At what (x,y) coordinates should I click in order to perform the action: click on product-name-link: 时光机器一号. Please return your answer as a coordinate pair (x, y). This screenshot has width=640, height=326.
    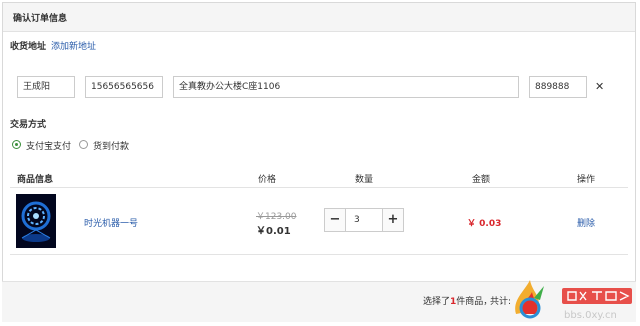
    Looking at the image, I should click on (111, 222).